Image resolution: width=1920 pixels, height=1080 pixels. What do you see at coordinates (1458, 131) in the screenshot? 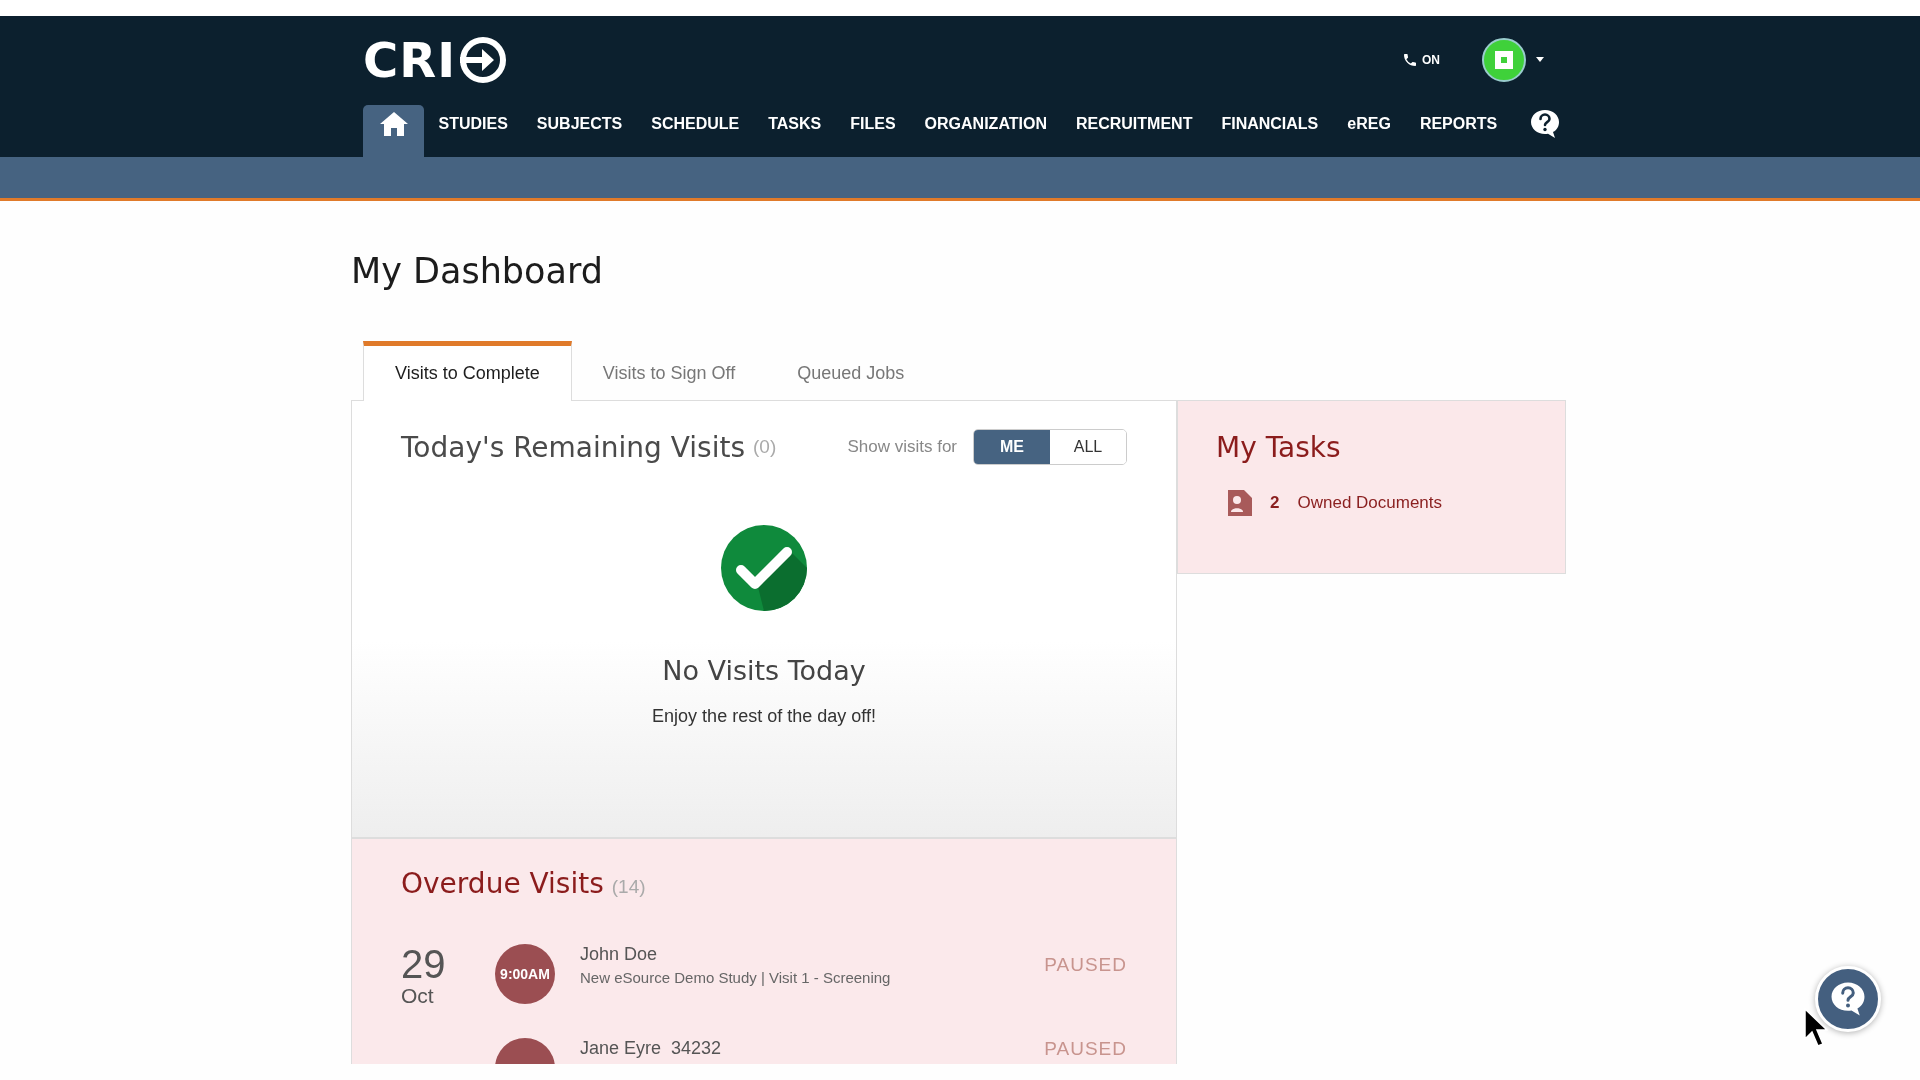
I see `nav-link: REPORTS` at bounding box center [1458, 131].